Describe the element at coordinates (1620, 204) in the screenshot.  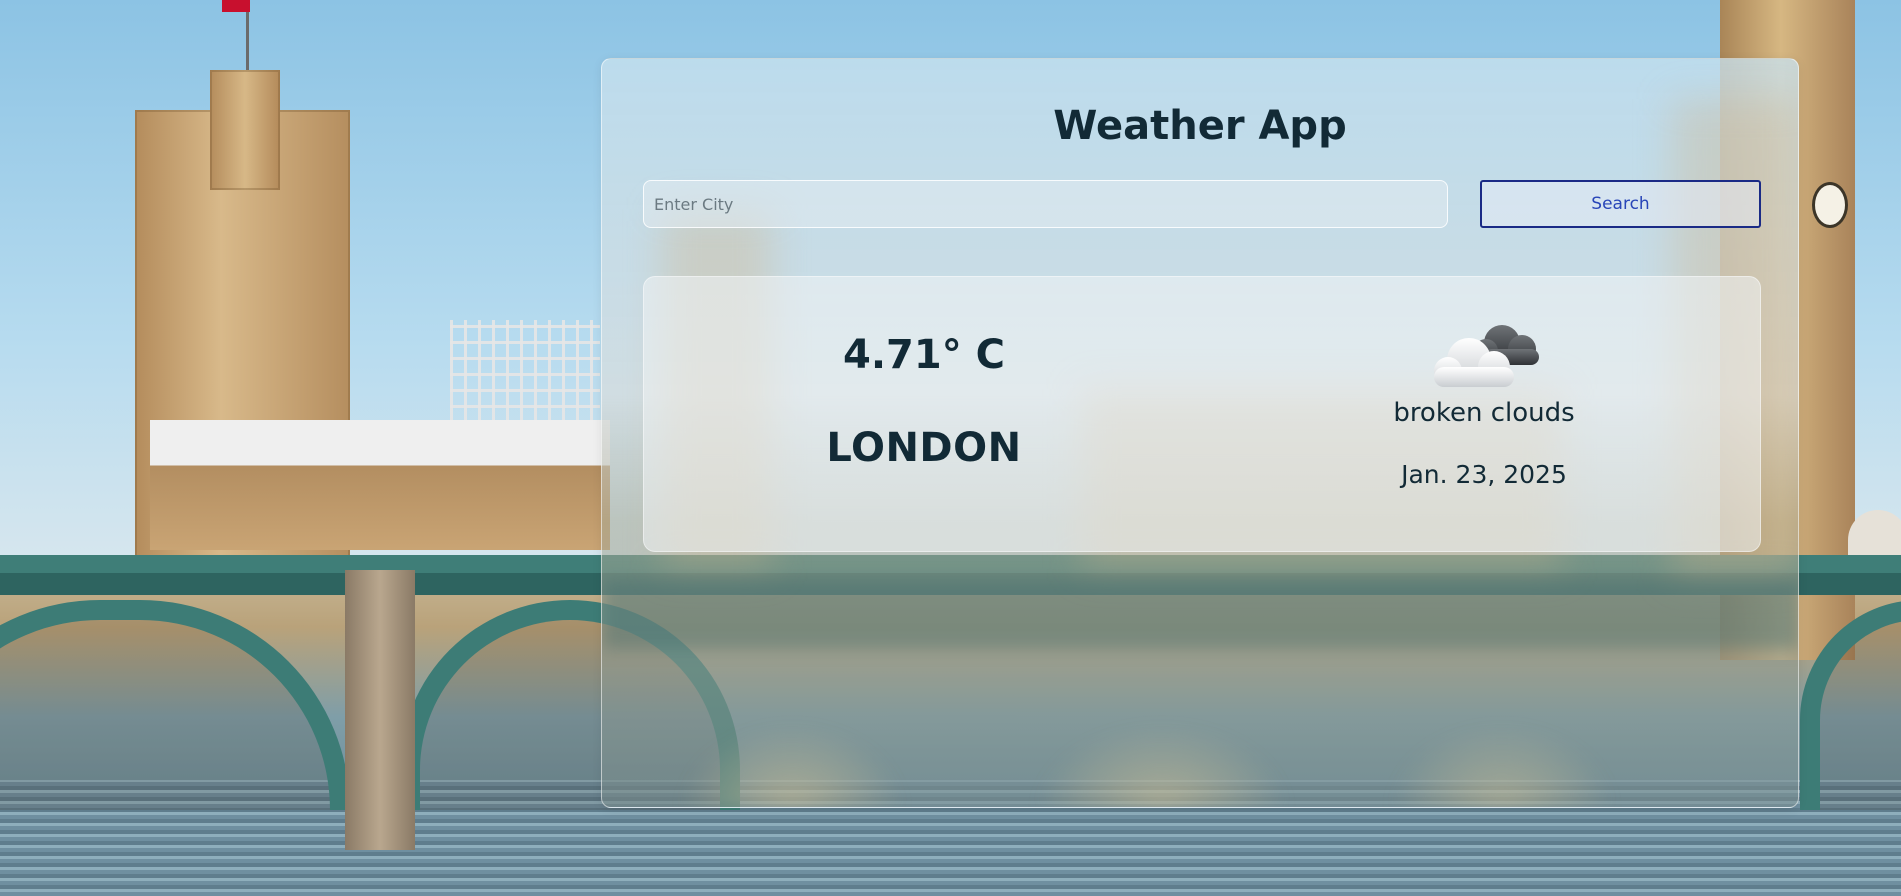
I see `search-button: Search` at that location.